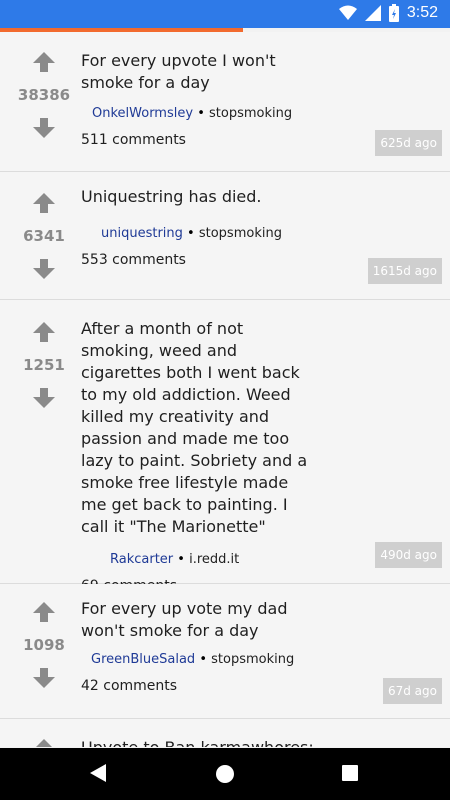 The height and width of the screenshot is (800, 450). I want to click on post-score: 38386, so click(44, 95).